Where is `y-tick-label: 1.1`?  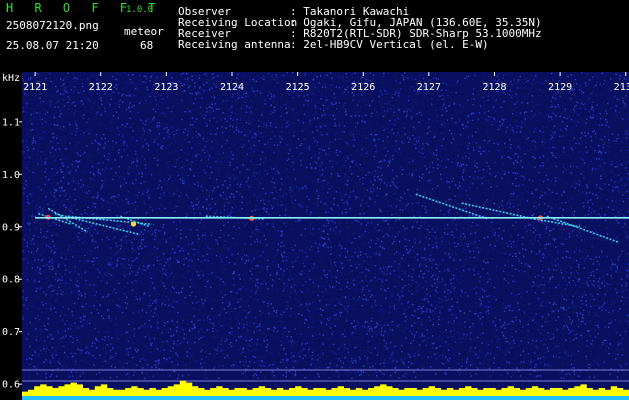
y-tick-label: 1.1 is located at coordinates (11, 122).